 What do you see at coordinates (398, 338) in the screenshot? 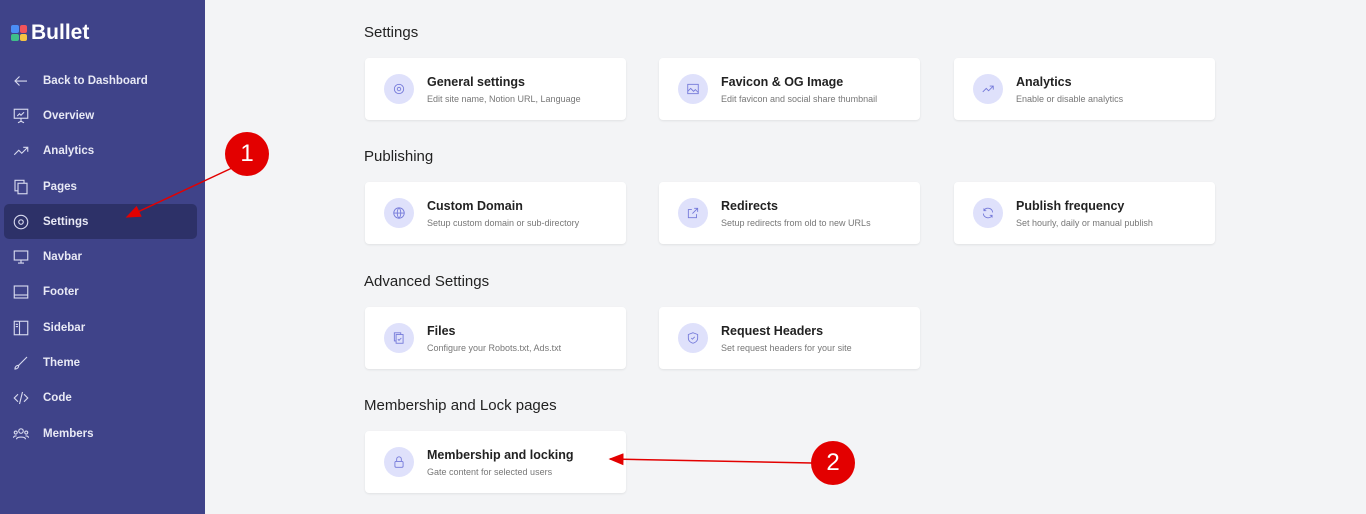
I see `files-icon` at bounding box center [398, 338].